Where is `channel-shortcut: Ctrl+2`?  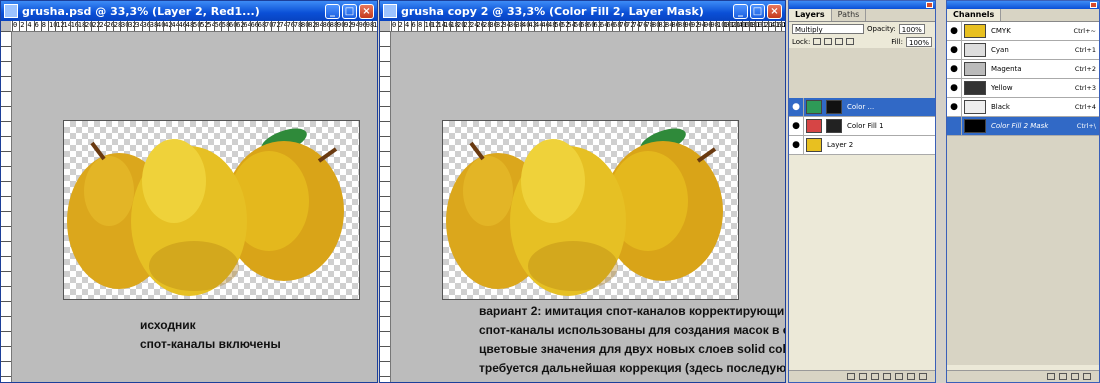
channel-shortcut: Ctrl+2 is located at coordinates (1085, 69).